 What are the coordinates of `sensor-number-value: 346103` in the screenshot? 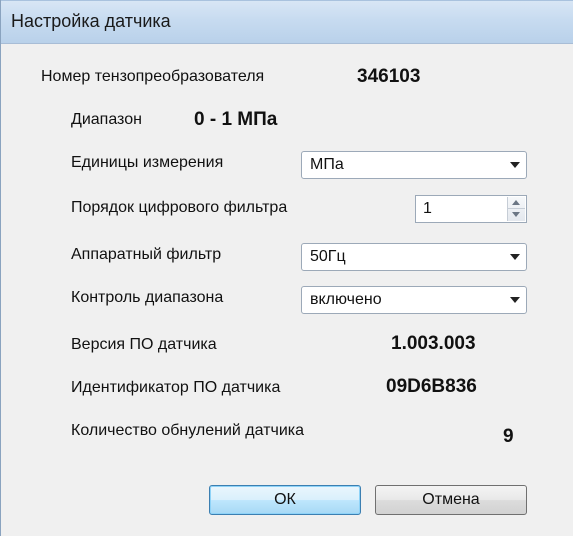 It's located at (389, 76).